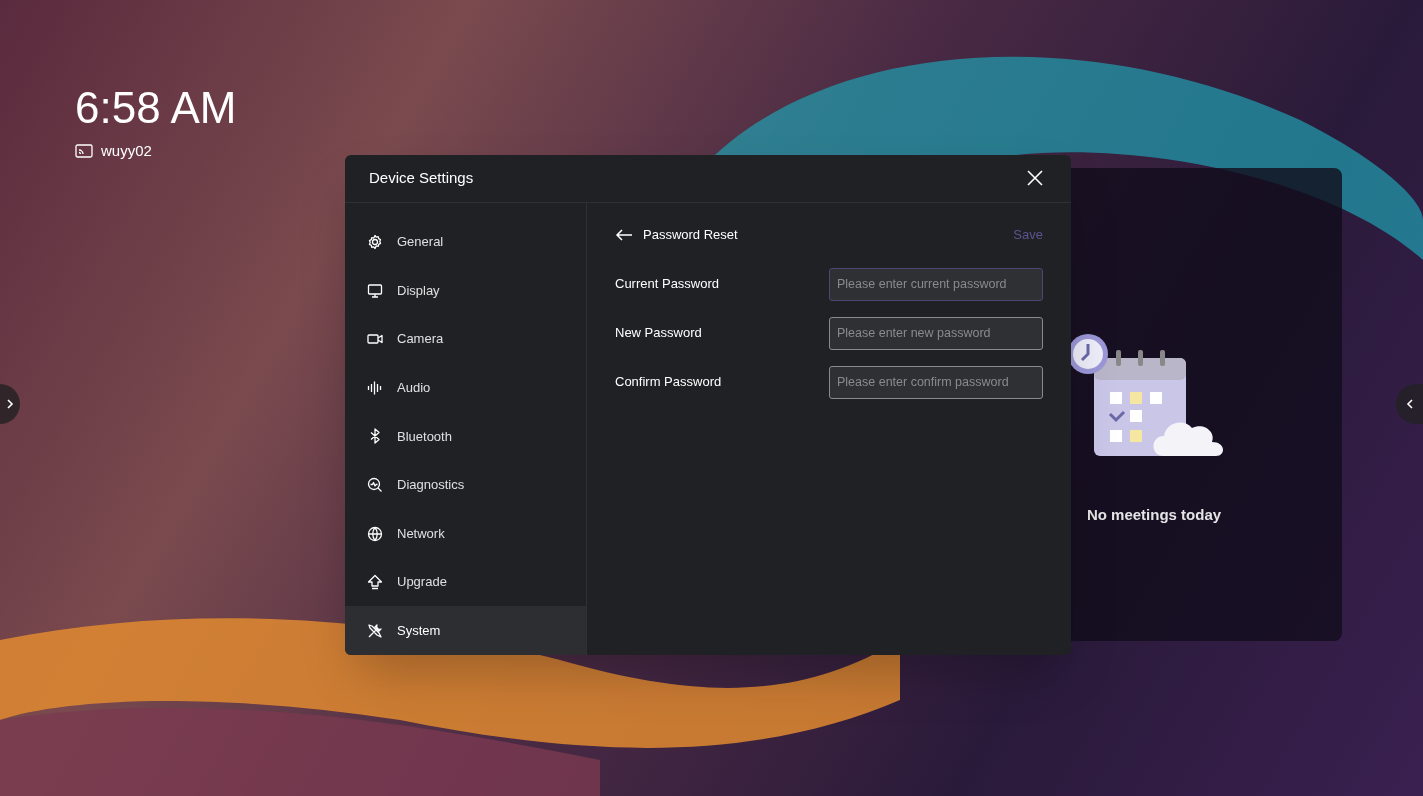  Describe the element at coordinates (375, 290) in the screenshot. I see `monitor-icon` at that location.